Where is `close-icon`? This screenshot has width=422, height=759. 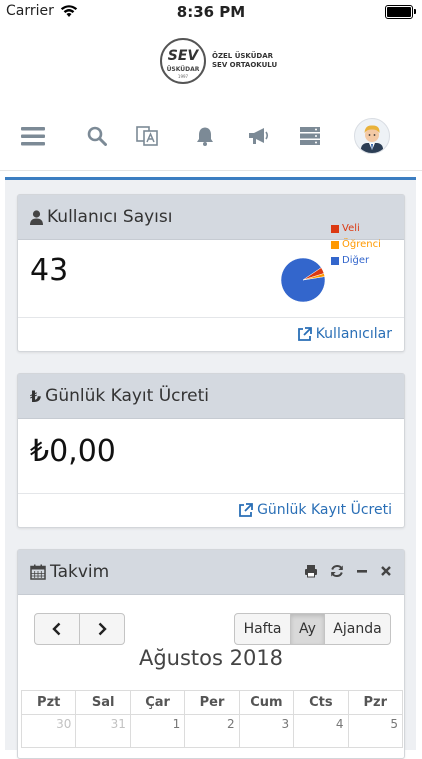 close-icon is located at coordinates (386, 571).